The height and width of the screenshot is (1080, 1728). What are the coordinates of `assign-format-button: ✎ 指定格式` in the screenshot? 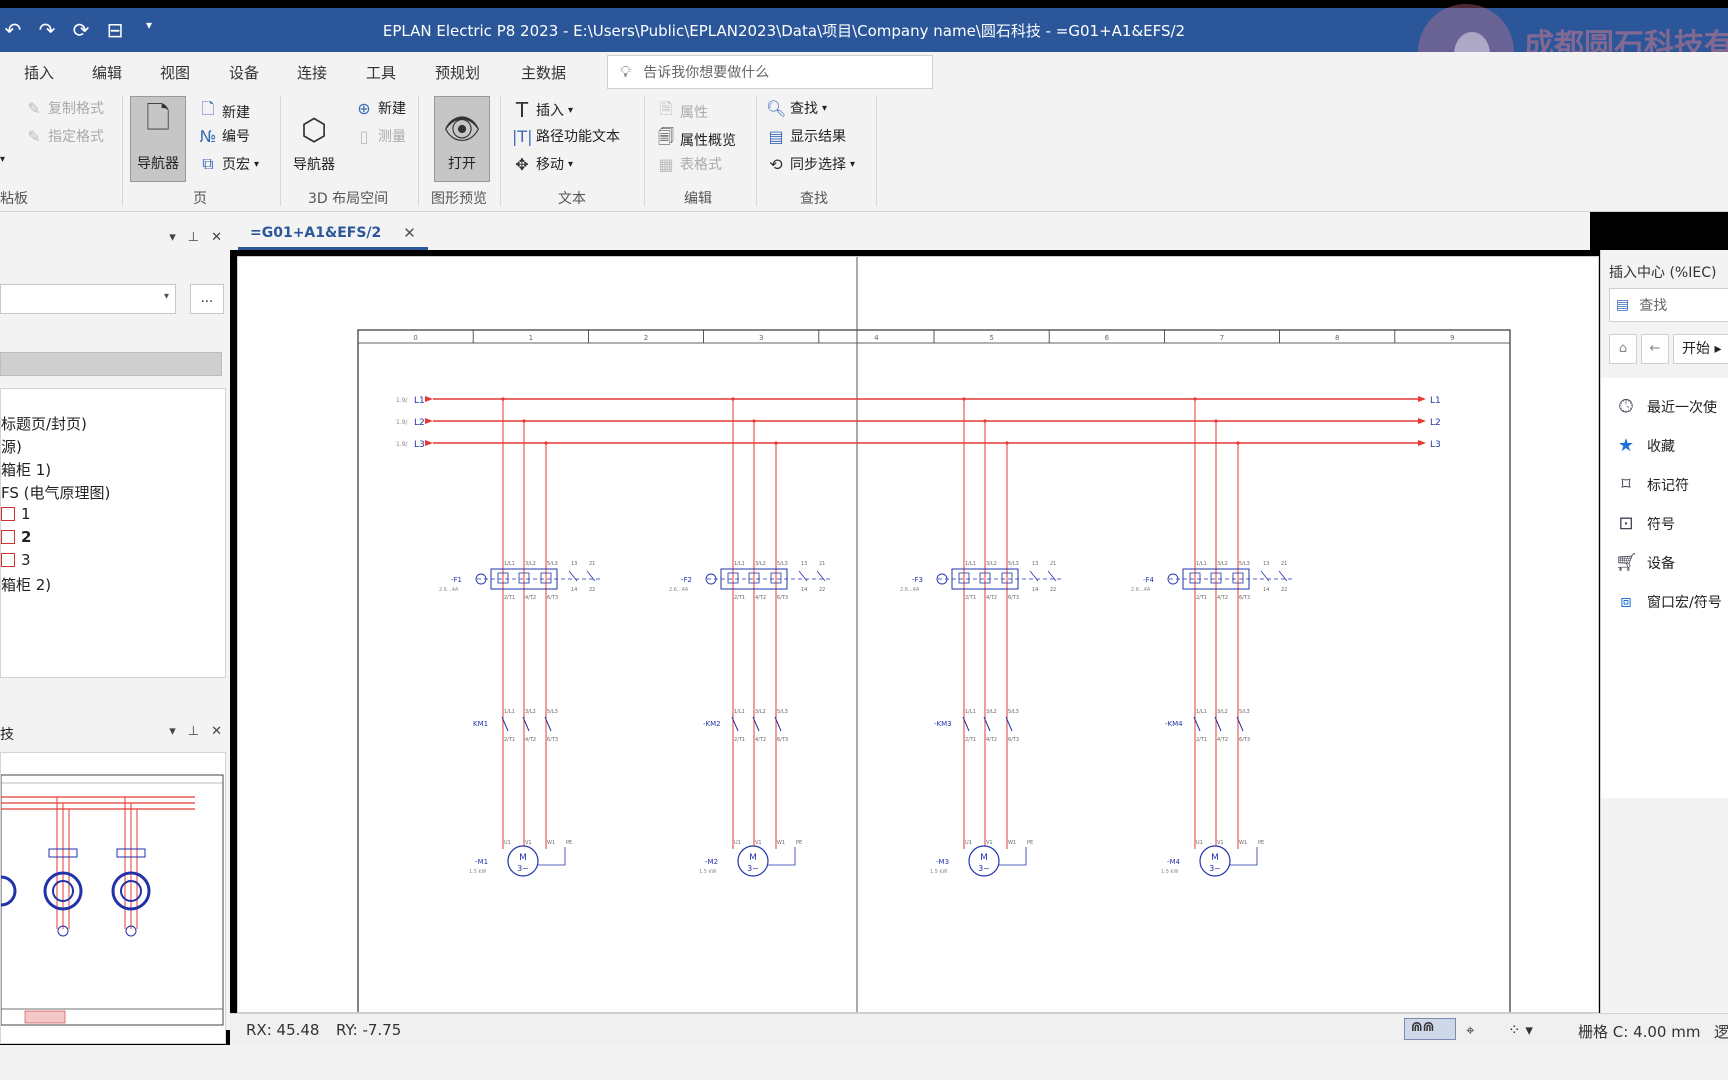 It's located at (64, 136).